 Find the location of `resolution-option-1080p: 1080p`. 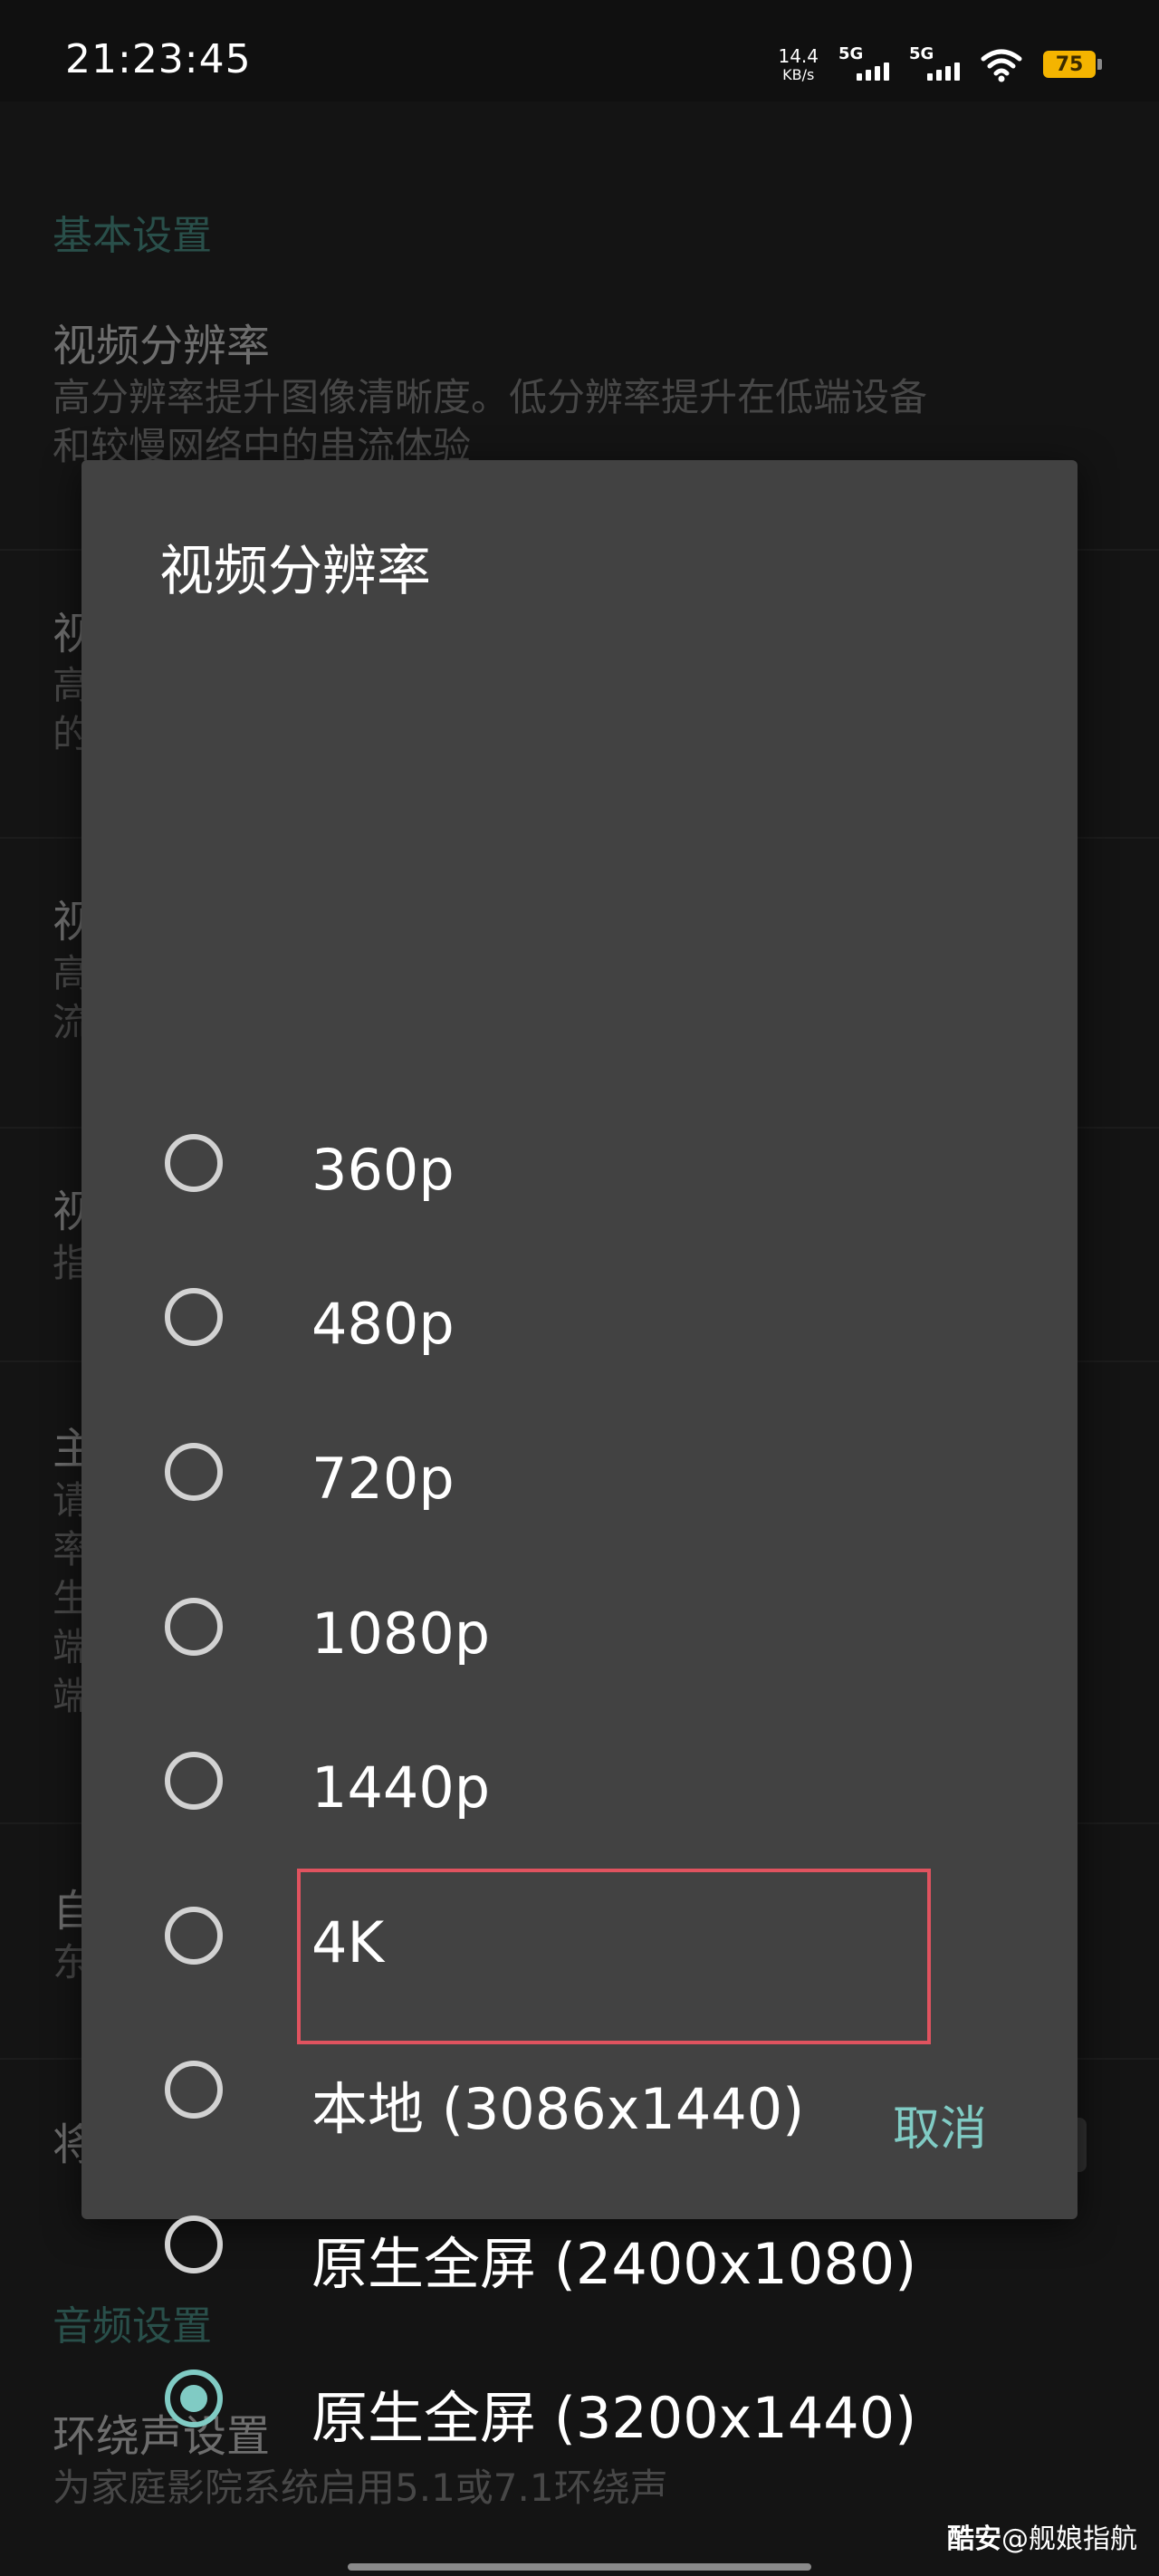

resolution-option-1080p: 1080p is located at coordinates (579, 1630).